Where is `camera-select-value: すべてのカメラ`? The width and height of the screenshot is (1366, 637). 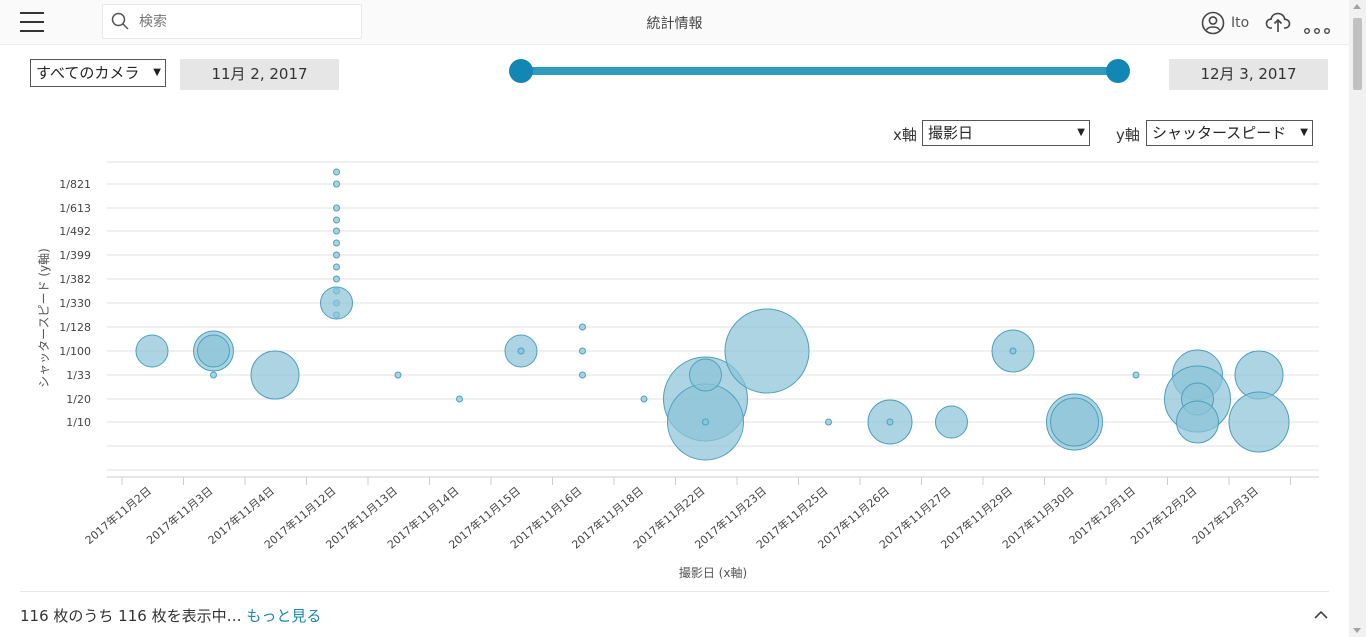 camera-select-value: すべてのカメラ is located at coordinates (88, 73).